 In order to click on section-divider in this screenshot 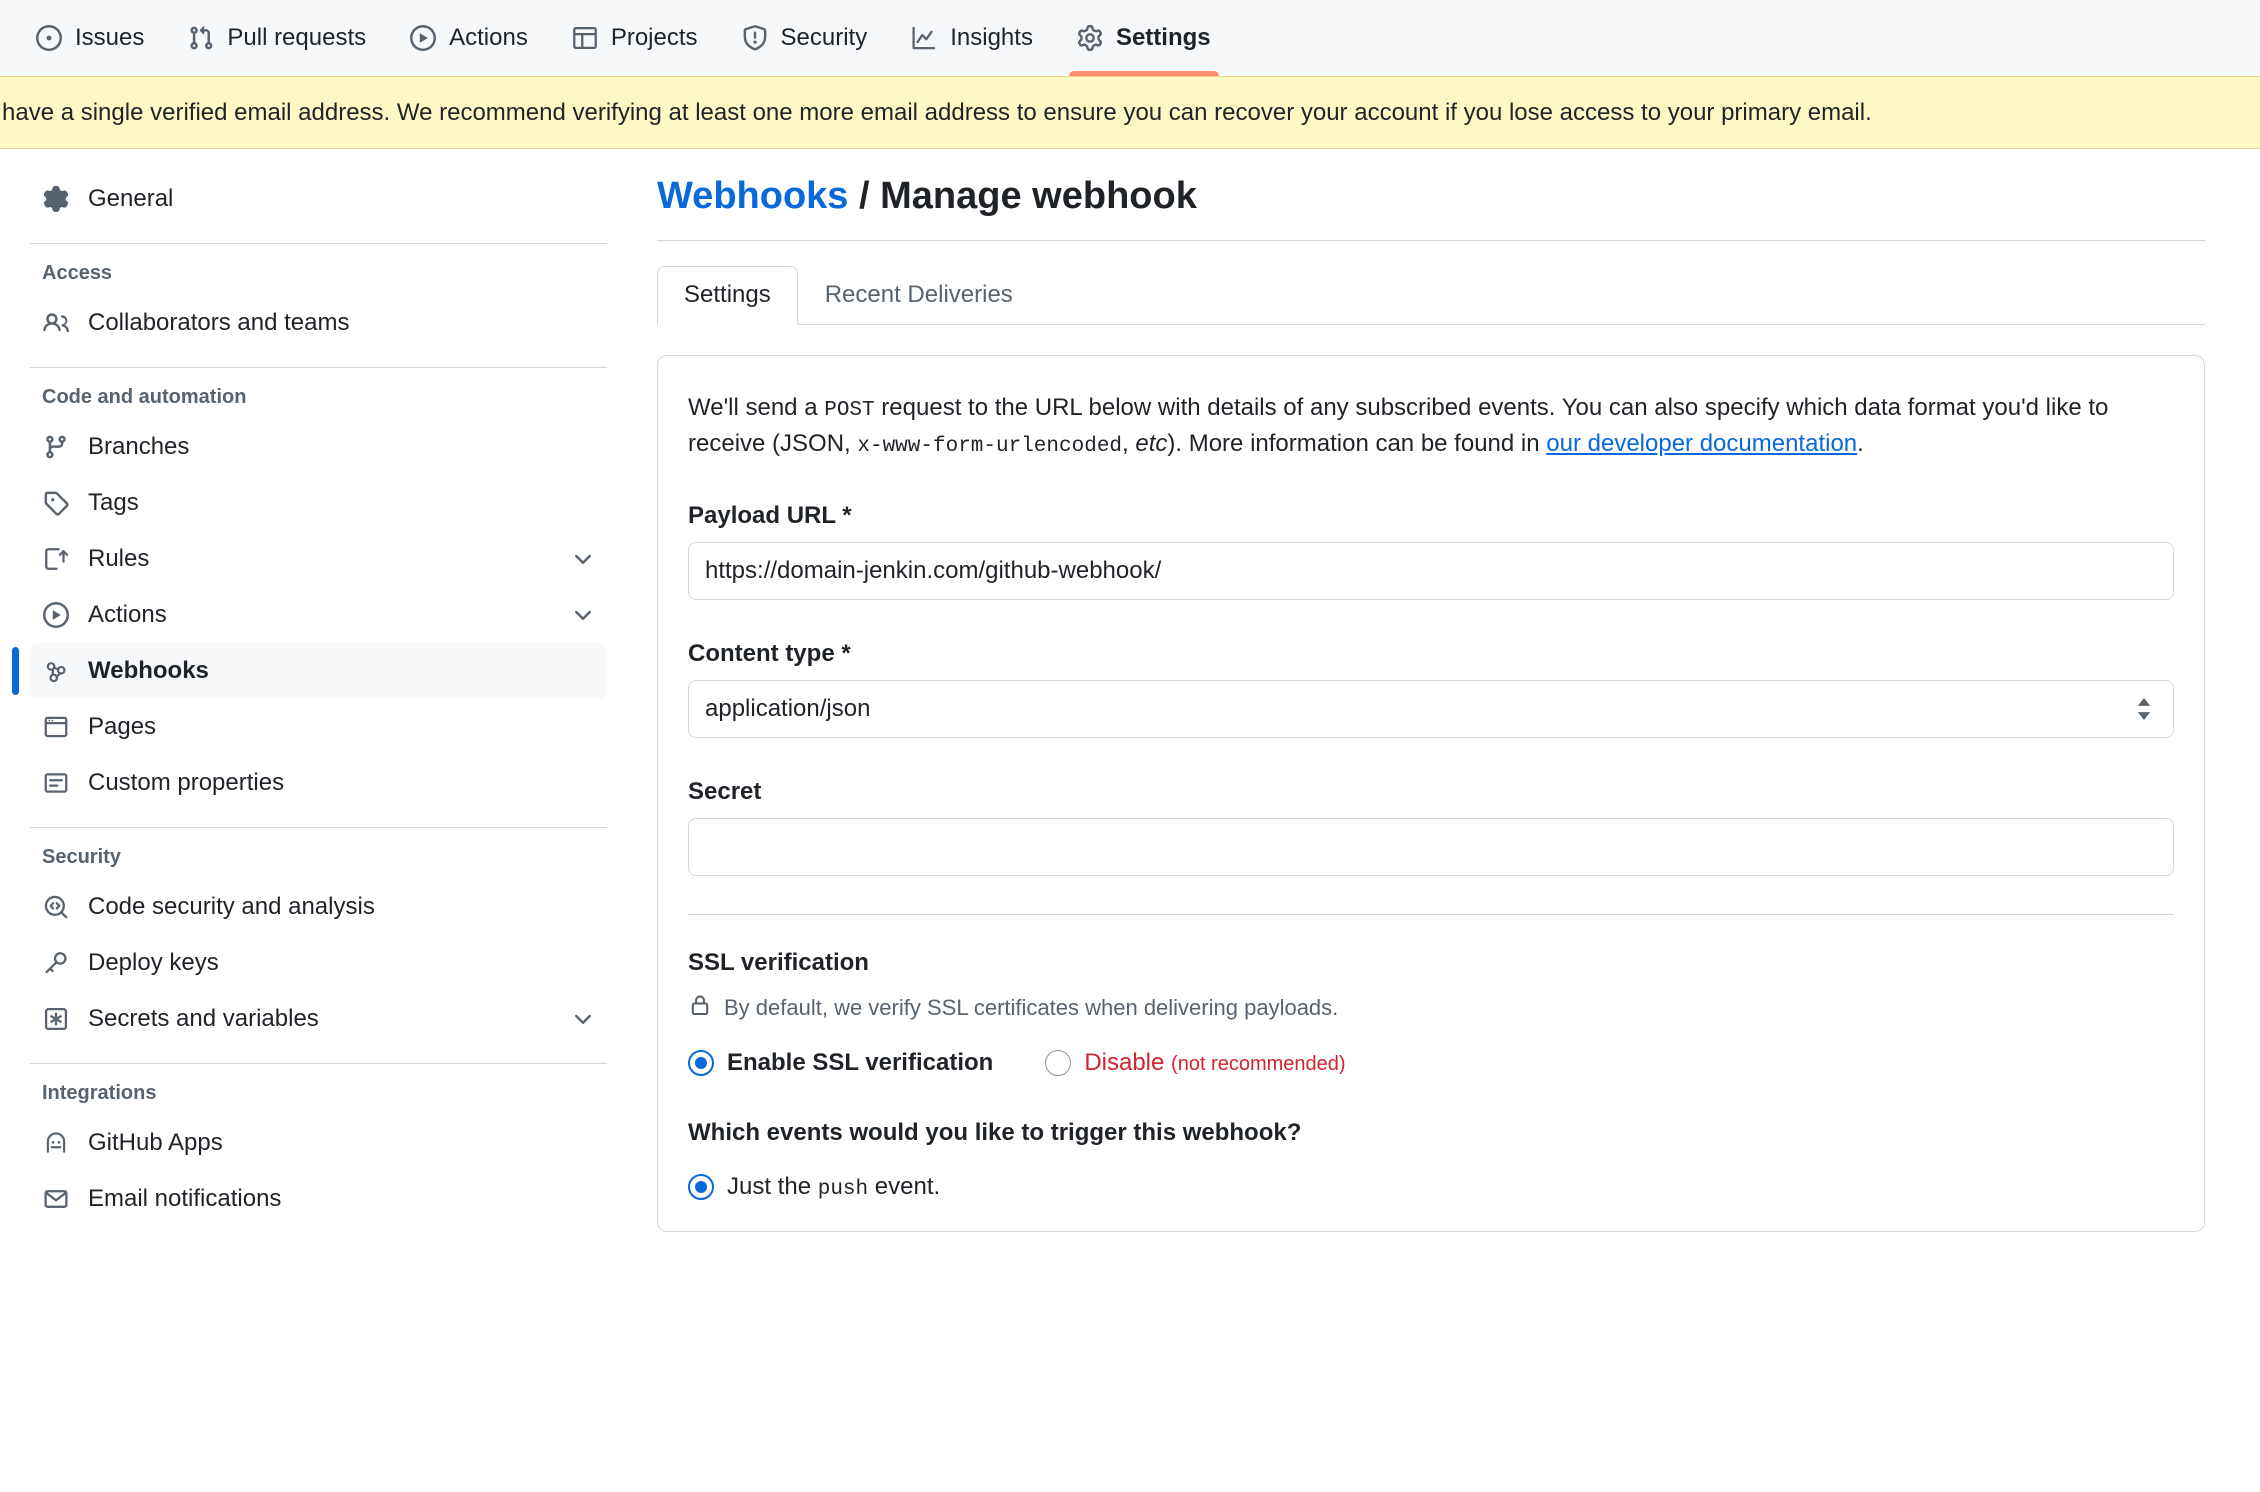, I will do `click(1431, 915)`.